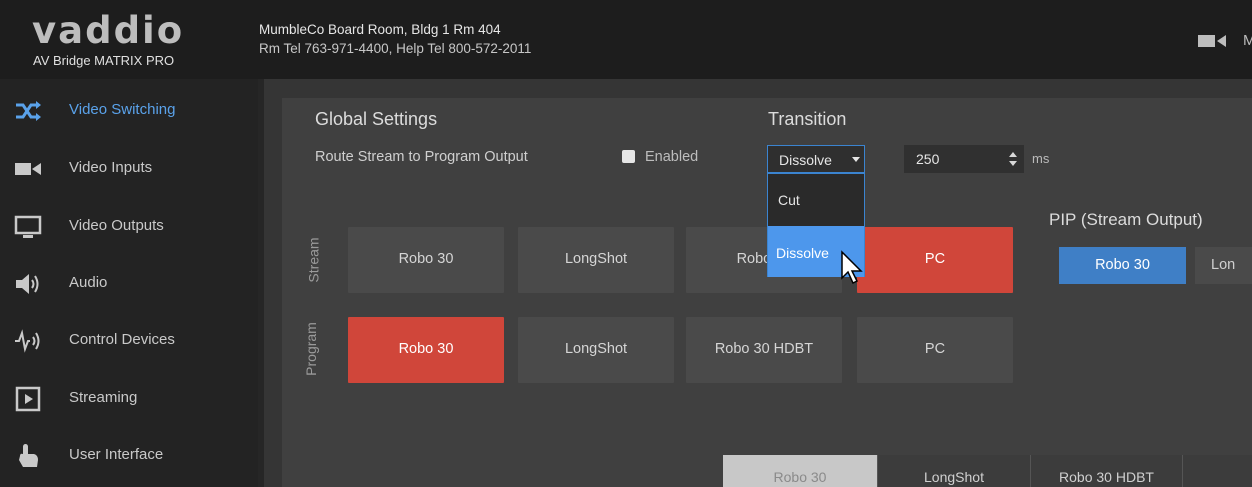  I want to click on transition-title: Transition, so click(807, 119).